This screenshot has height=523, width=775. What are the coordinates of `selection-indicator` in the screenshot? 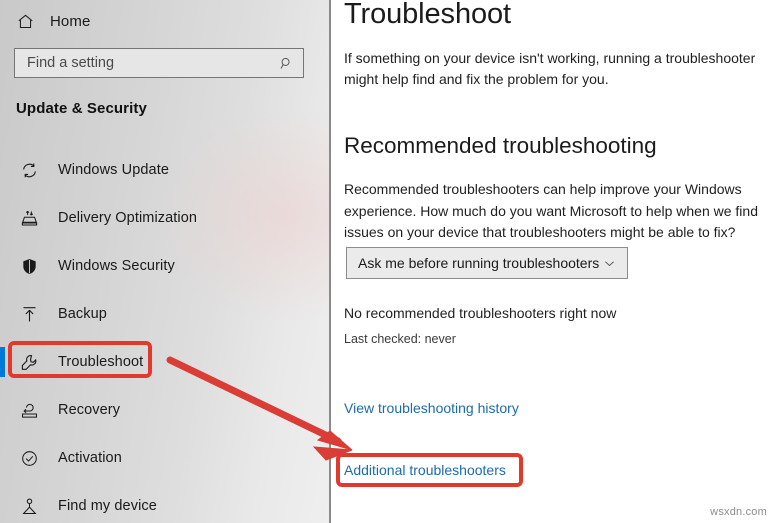 It's located at (2, 362).